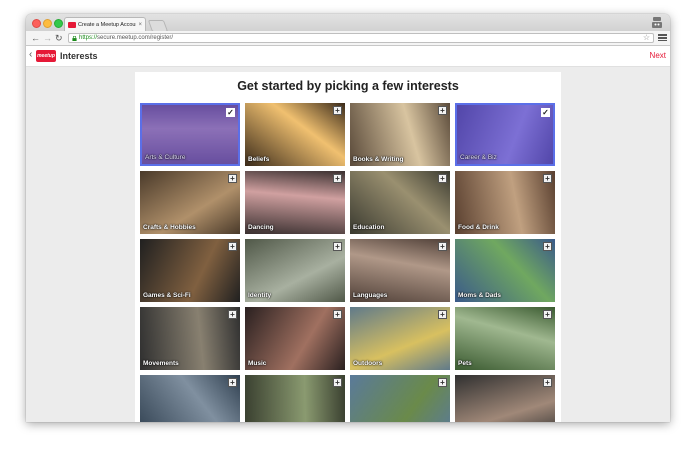  What do you see at coordinates (79, 56) in the screenshot?
I see `page-title: Interests` at bounding box center [79, 56].